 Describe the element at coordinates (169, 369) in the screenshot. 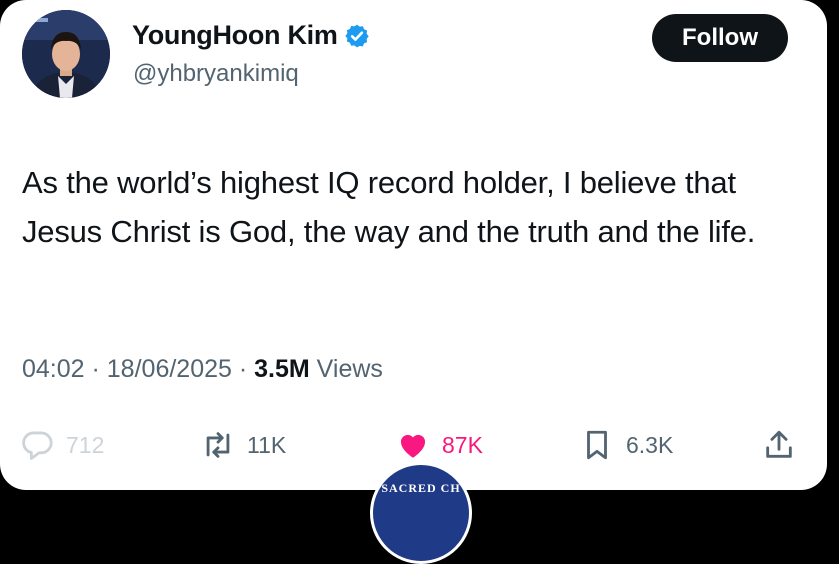

I see `tweet-date: 18/06/2025` at that location.